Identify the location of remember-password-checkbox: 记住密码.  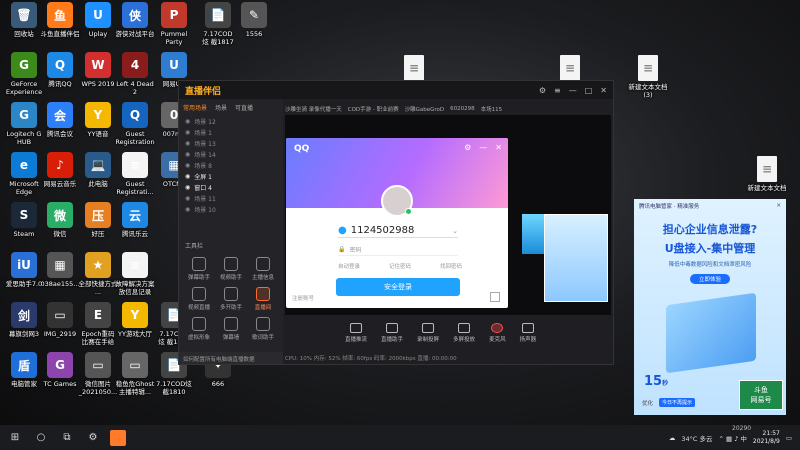
(400, 266).